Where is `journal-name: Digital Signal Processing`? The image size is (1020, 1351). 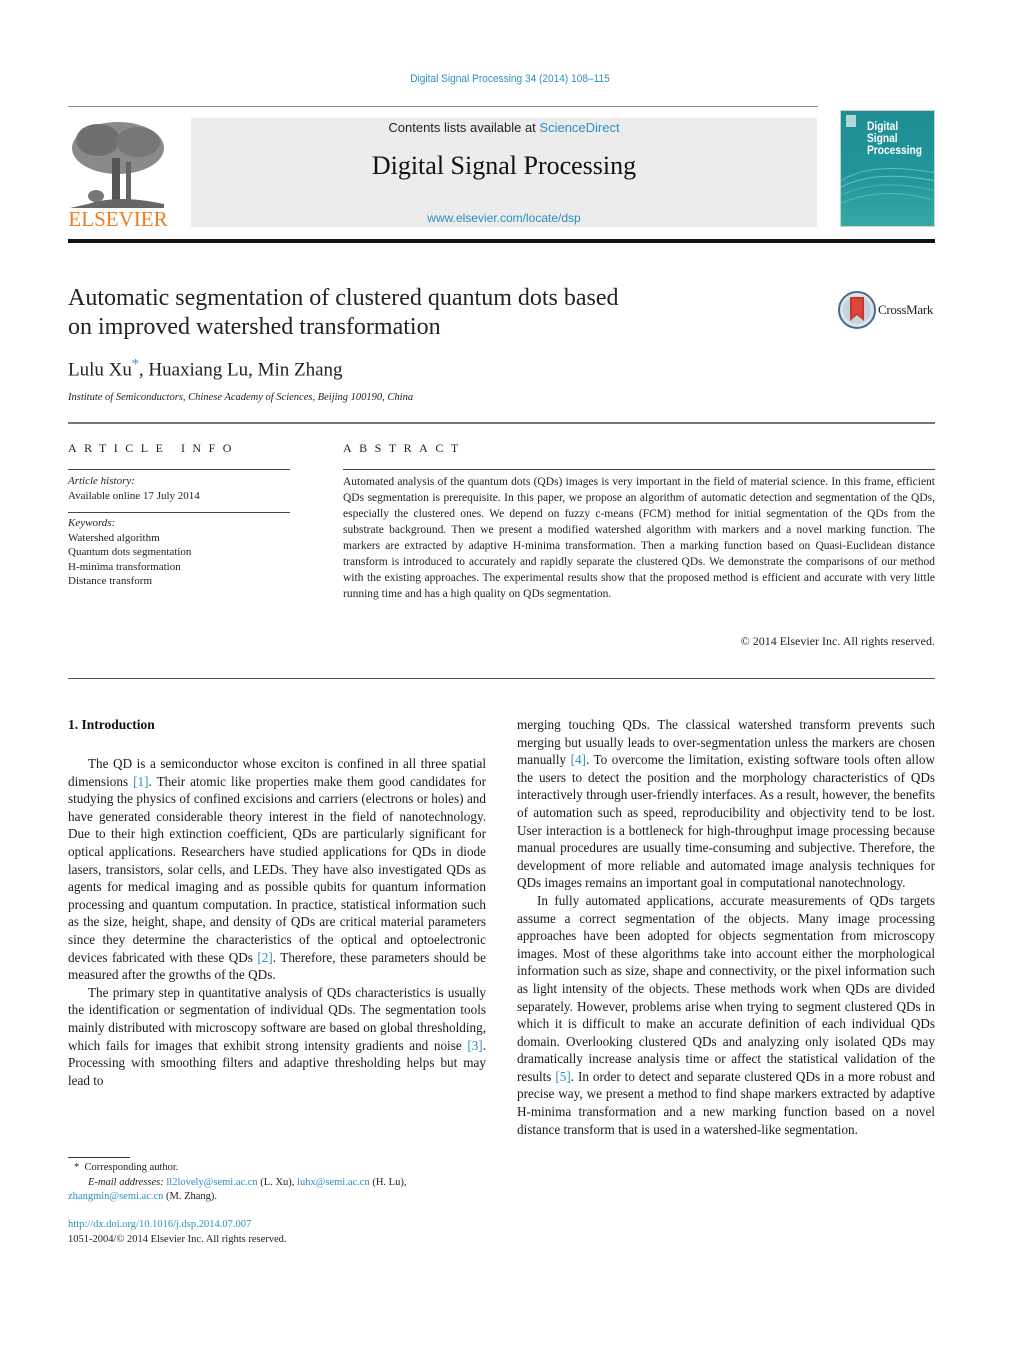 journal-name: Digital Signal Processing is located at coordinates (504, 165).